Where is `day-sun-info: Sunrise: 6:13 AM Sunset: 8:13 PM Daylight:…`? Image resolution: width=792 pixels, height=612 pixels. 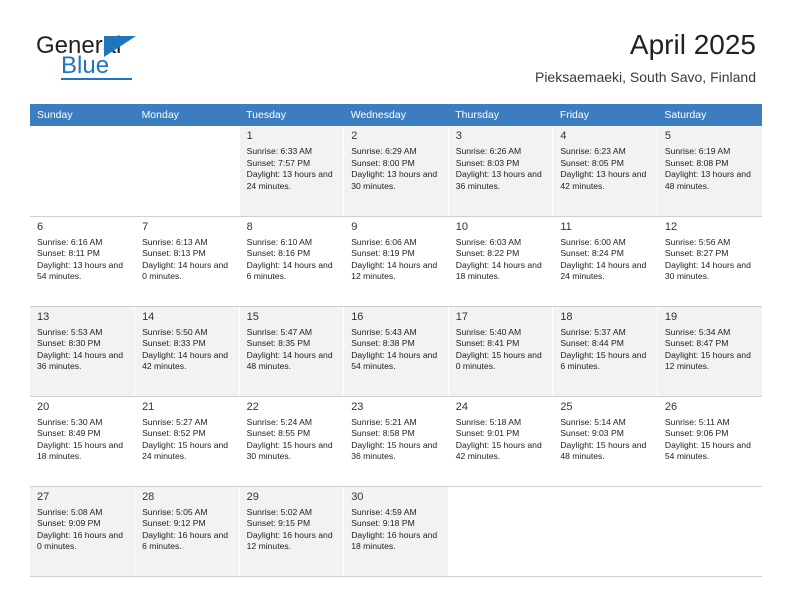
day-sun-info: Sunrise: 6:13 AM Sunset: 8:13 PM Daylight:… is located at coordinates (187, 260).